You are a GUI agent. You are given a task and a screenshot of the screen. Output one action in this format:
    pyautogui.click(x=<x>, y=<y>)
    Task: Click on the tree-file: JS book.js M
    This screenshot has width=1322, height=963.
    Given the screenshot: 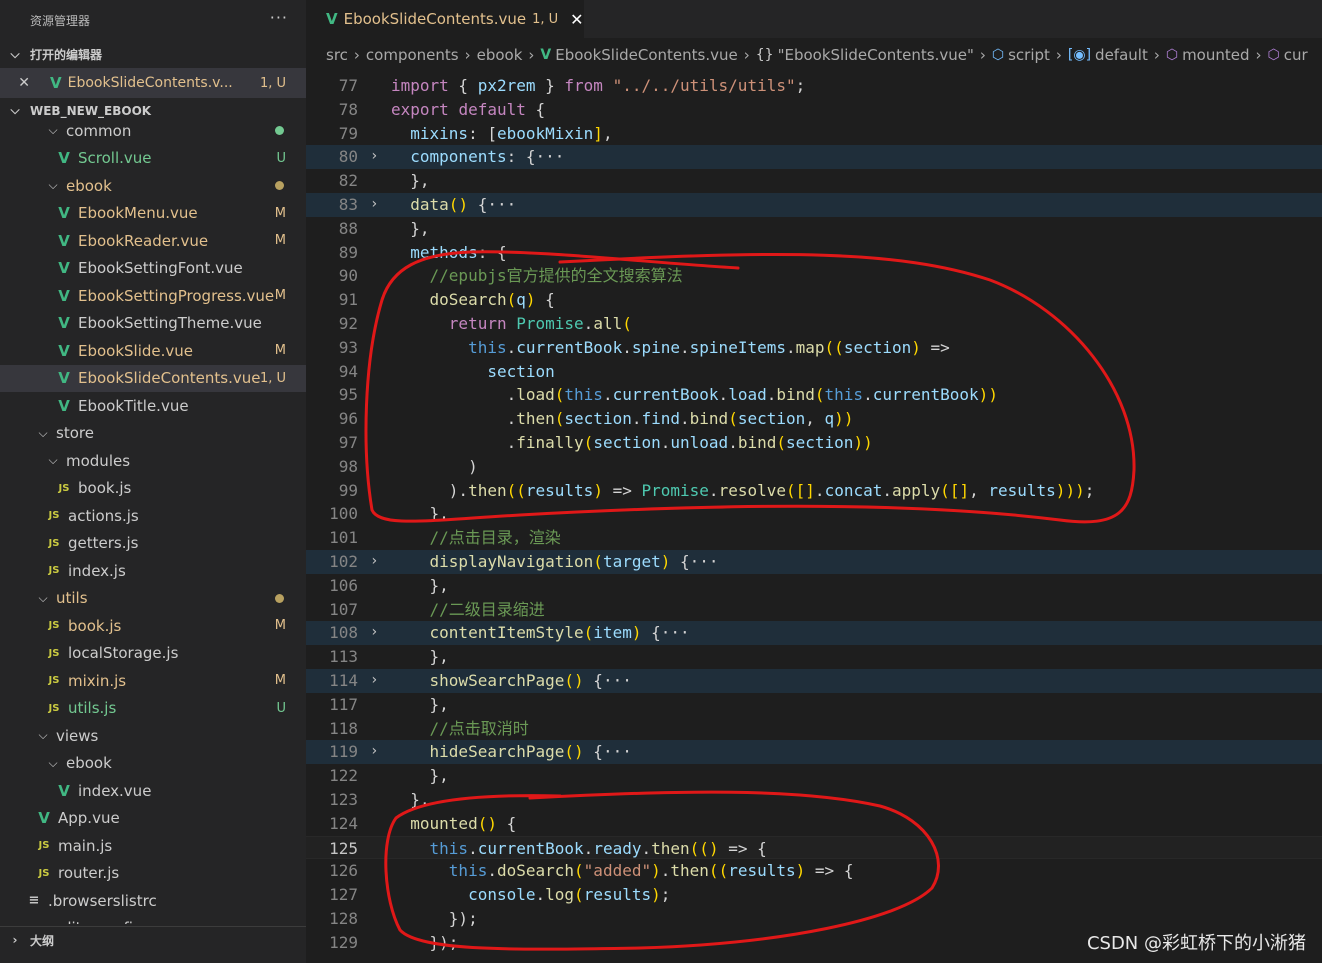 What is the action you would take?
    pyautogui.click(x=153, y=625)
    